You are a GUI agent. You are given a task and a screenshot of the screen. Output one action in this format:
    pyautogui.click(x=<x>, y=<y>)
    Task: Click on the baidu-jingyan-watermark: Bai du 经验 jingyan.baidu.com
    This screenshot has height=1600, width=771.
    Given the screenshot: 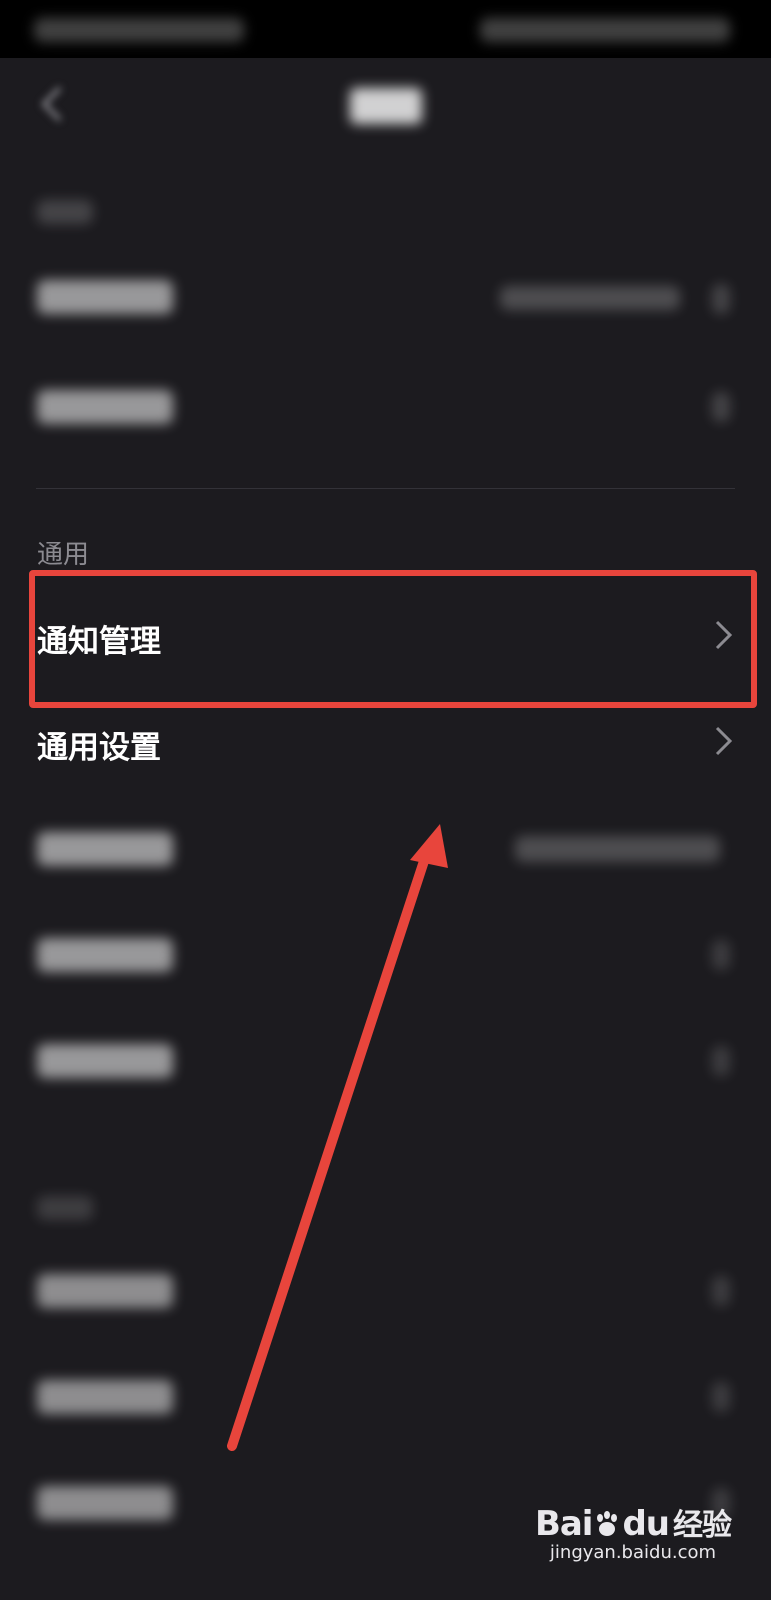 What is the action you would take?
    pyautogui.click(x=633, y=1531)
    